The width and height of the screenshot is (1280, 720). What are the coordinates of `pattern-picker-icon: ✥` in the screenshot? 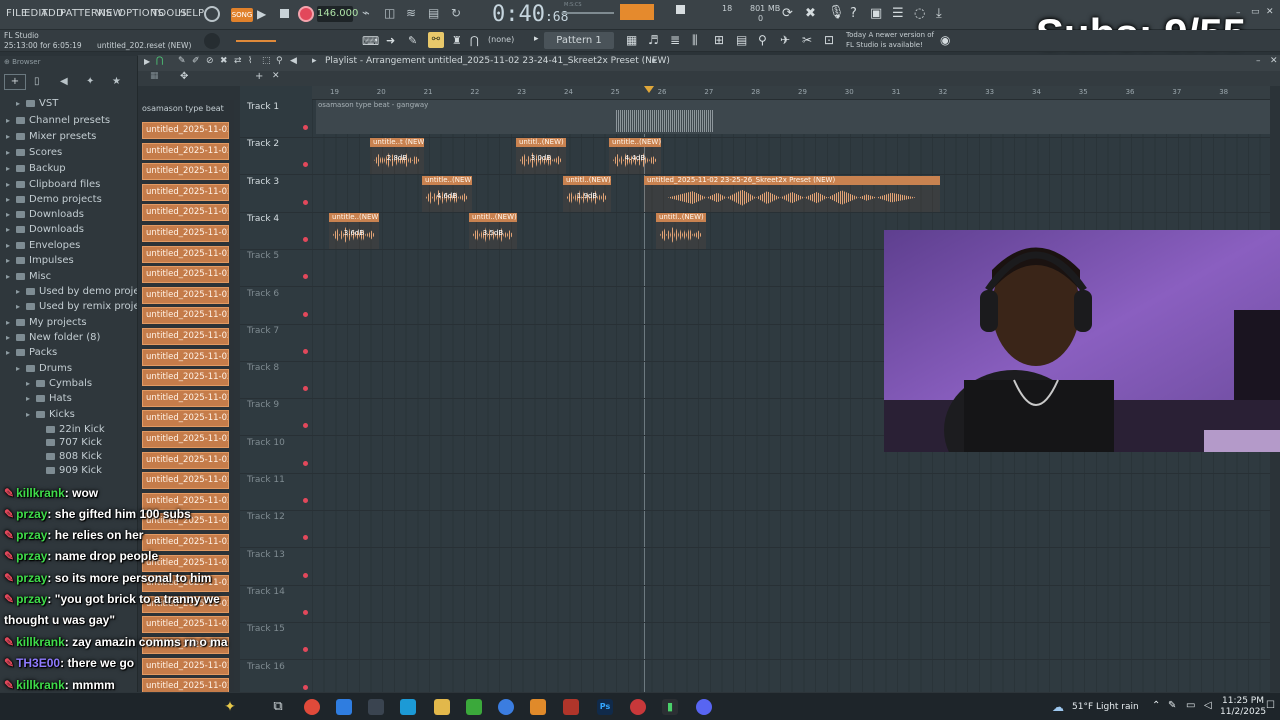 It's located at (184, 76).